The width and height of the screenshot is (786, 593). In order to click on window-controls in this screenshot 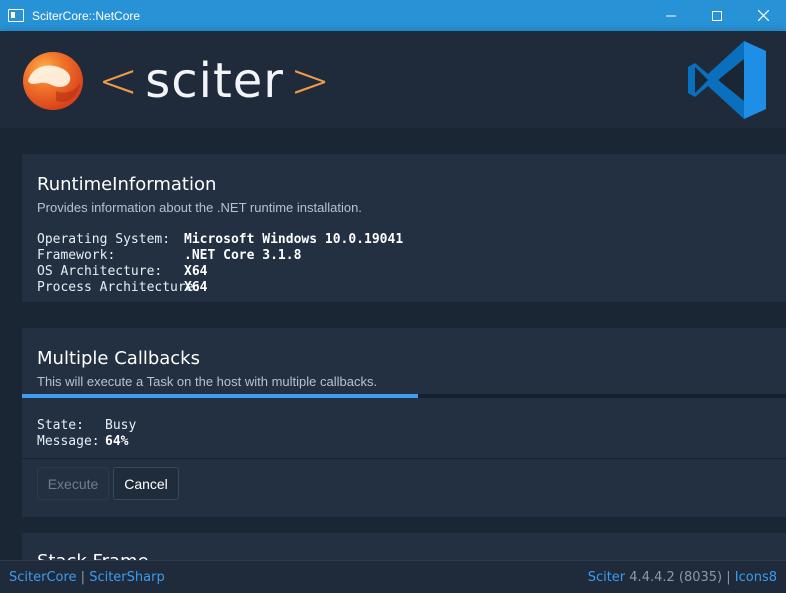, I will do `click(717, 15)`.